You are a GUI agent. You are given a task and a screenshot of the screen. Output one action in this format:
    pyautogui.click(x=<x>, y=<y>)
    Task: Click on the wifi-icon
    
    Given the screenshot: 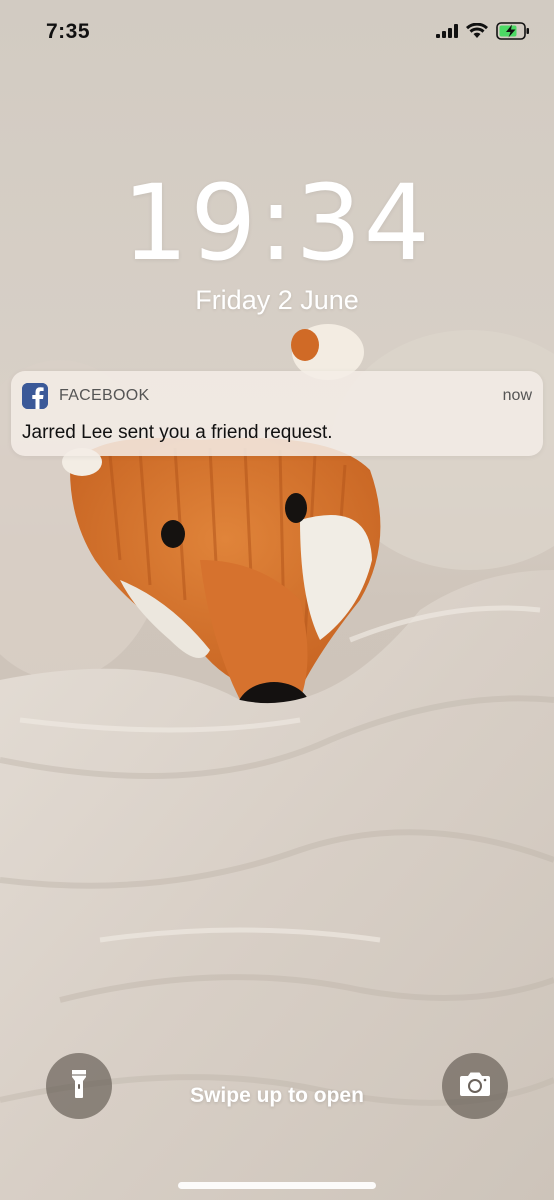 What is the action you would take?
    pyautogui.click(x=477, y=33)
    